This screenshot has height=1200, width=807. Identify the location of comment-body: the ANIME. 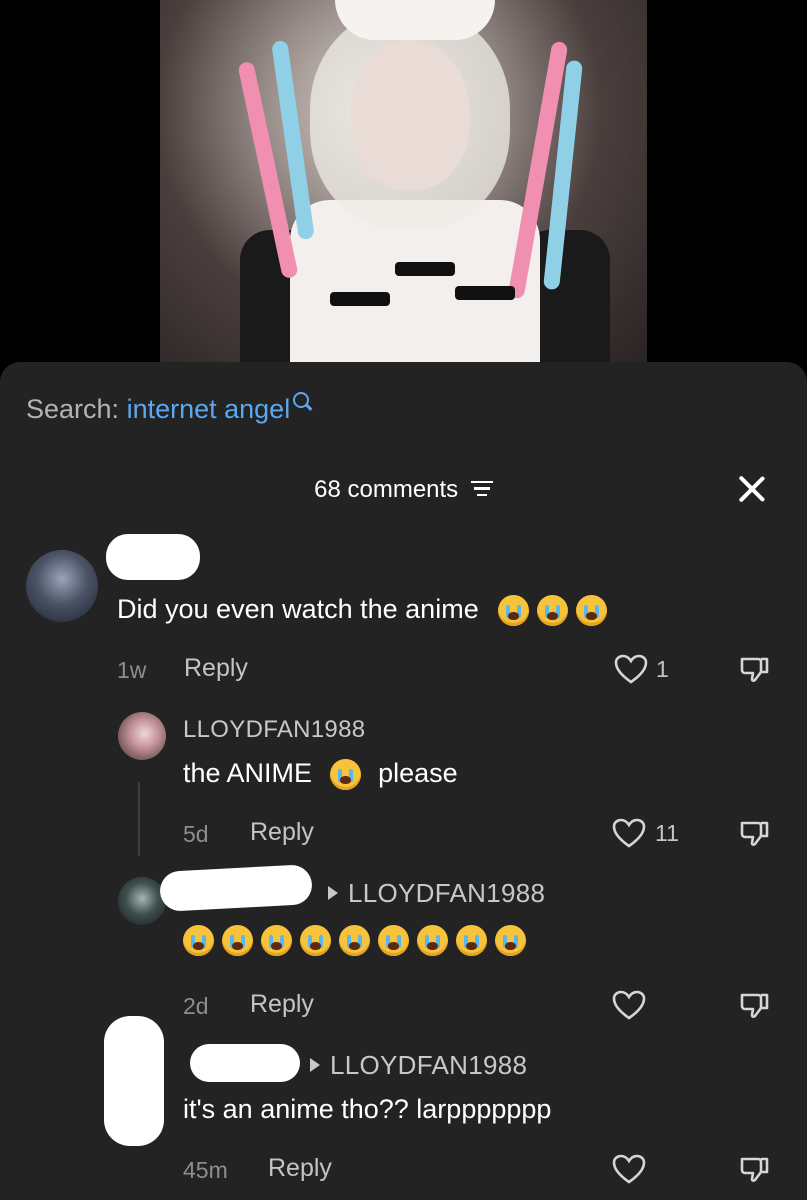
(248, 773).